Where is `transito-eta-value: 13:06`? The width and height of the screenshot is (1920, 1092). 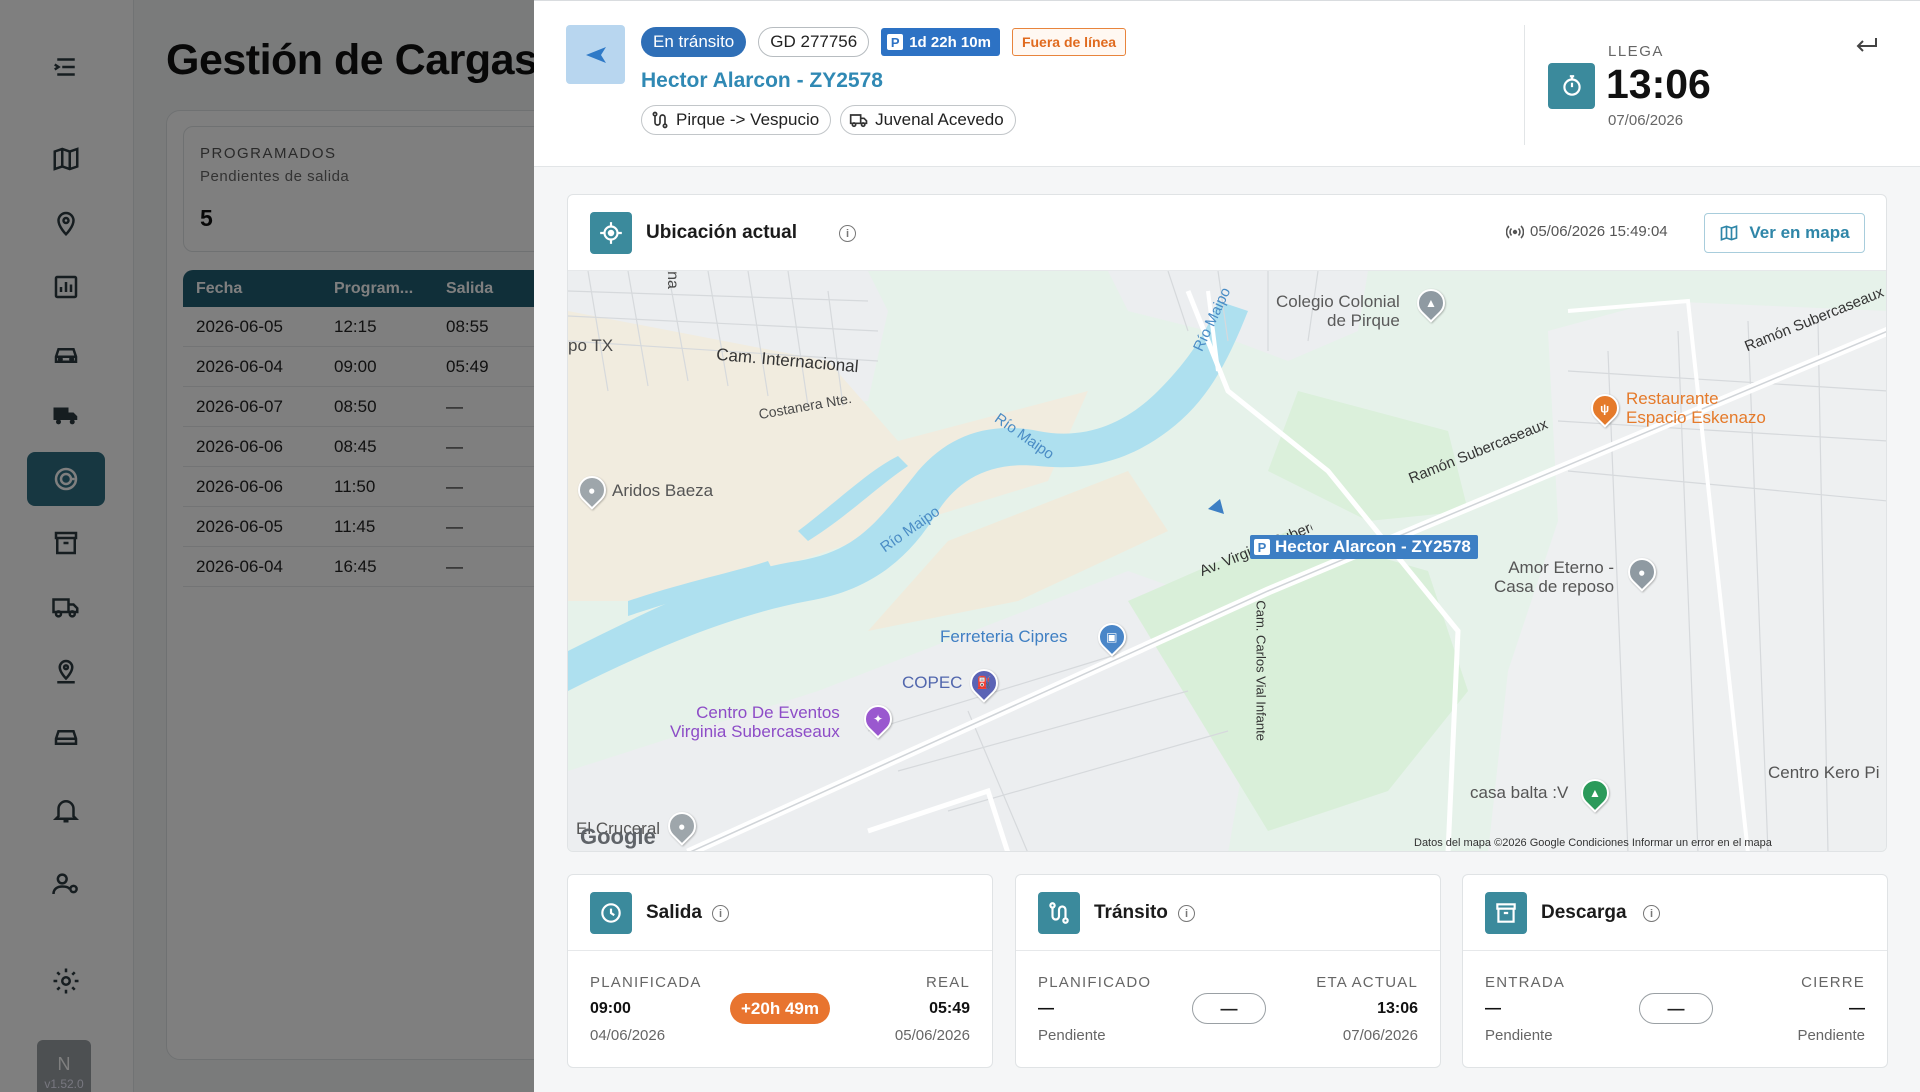 transito-eta-value: 13:06 is located at coordinates (1397, 1008).